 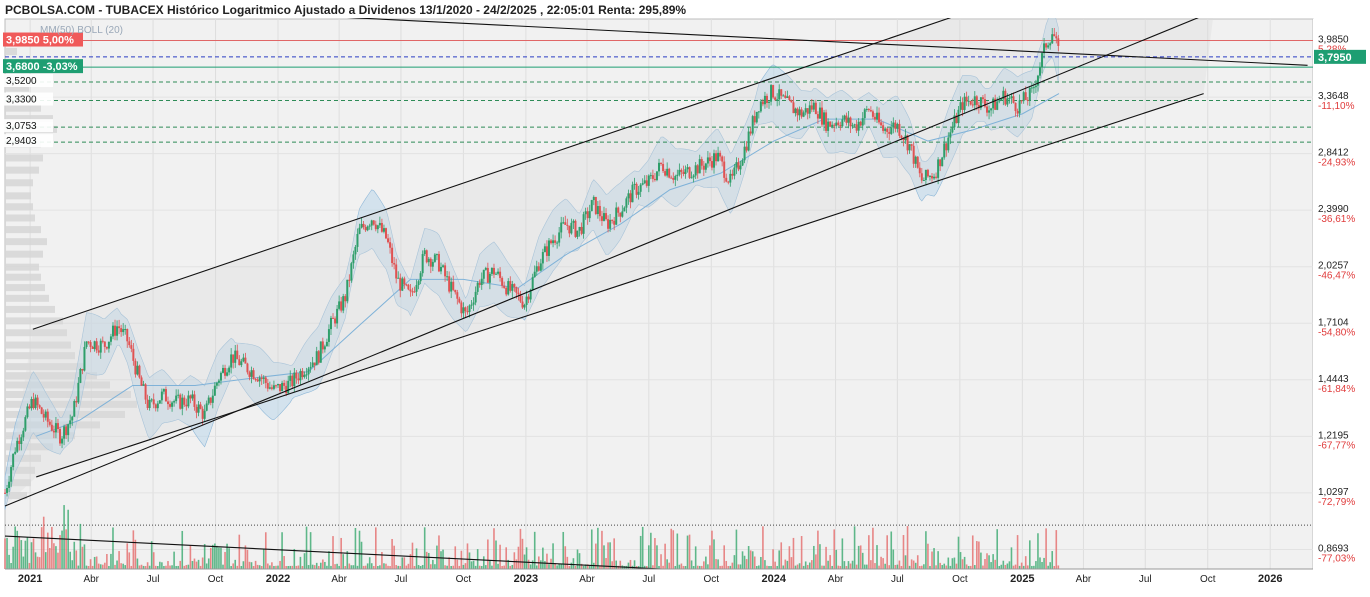 What do you see at coordinates (401, 579) in the screenshot?
I see `x-tick-label: Jul` at bounding box center [401, 579].